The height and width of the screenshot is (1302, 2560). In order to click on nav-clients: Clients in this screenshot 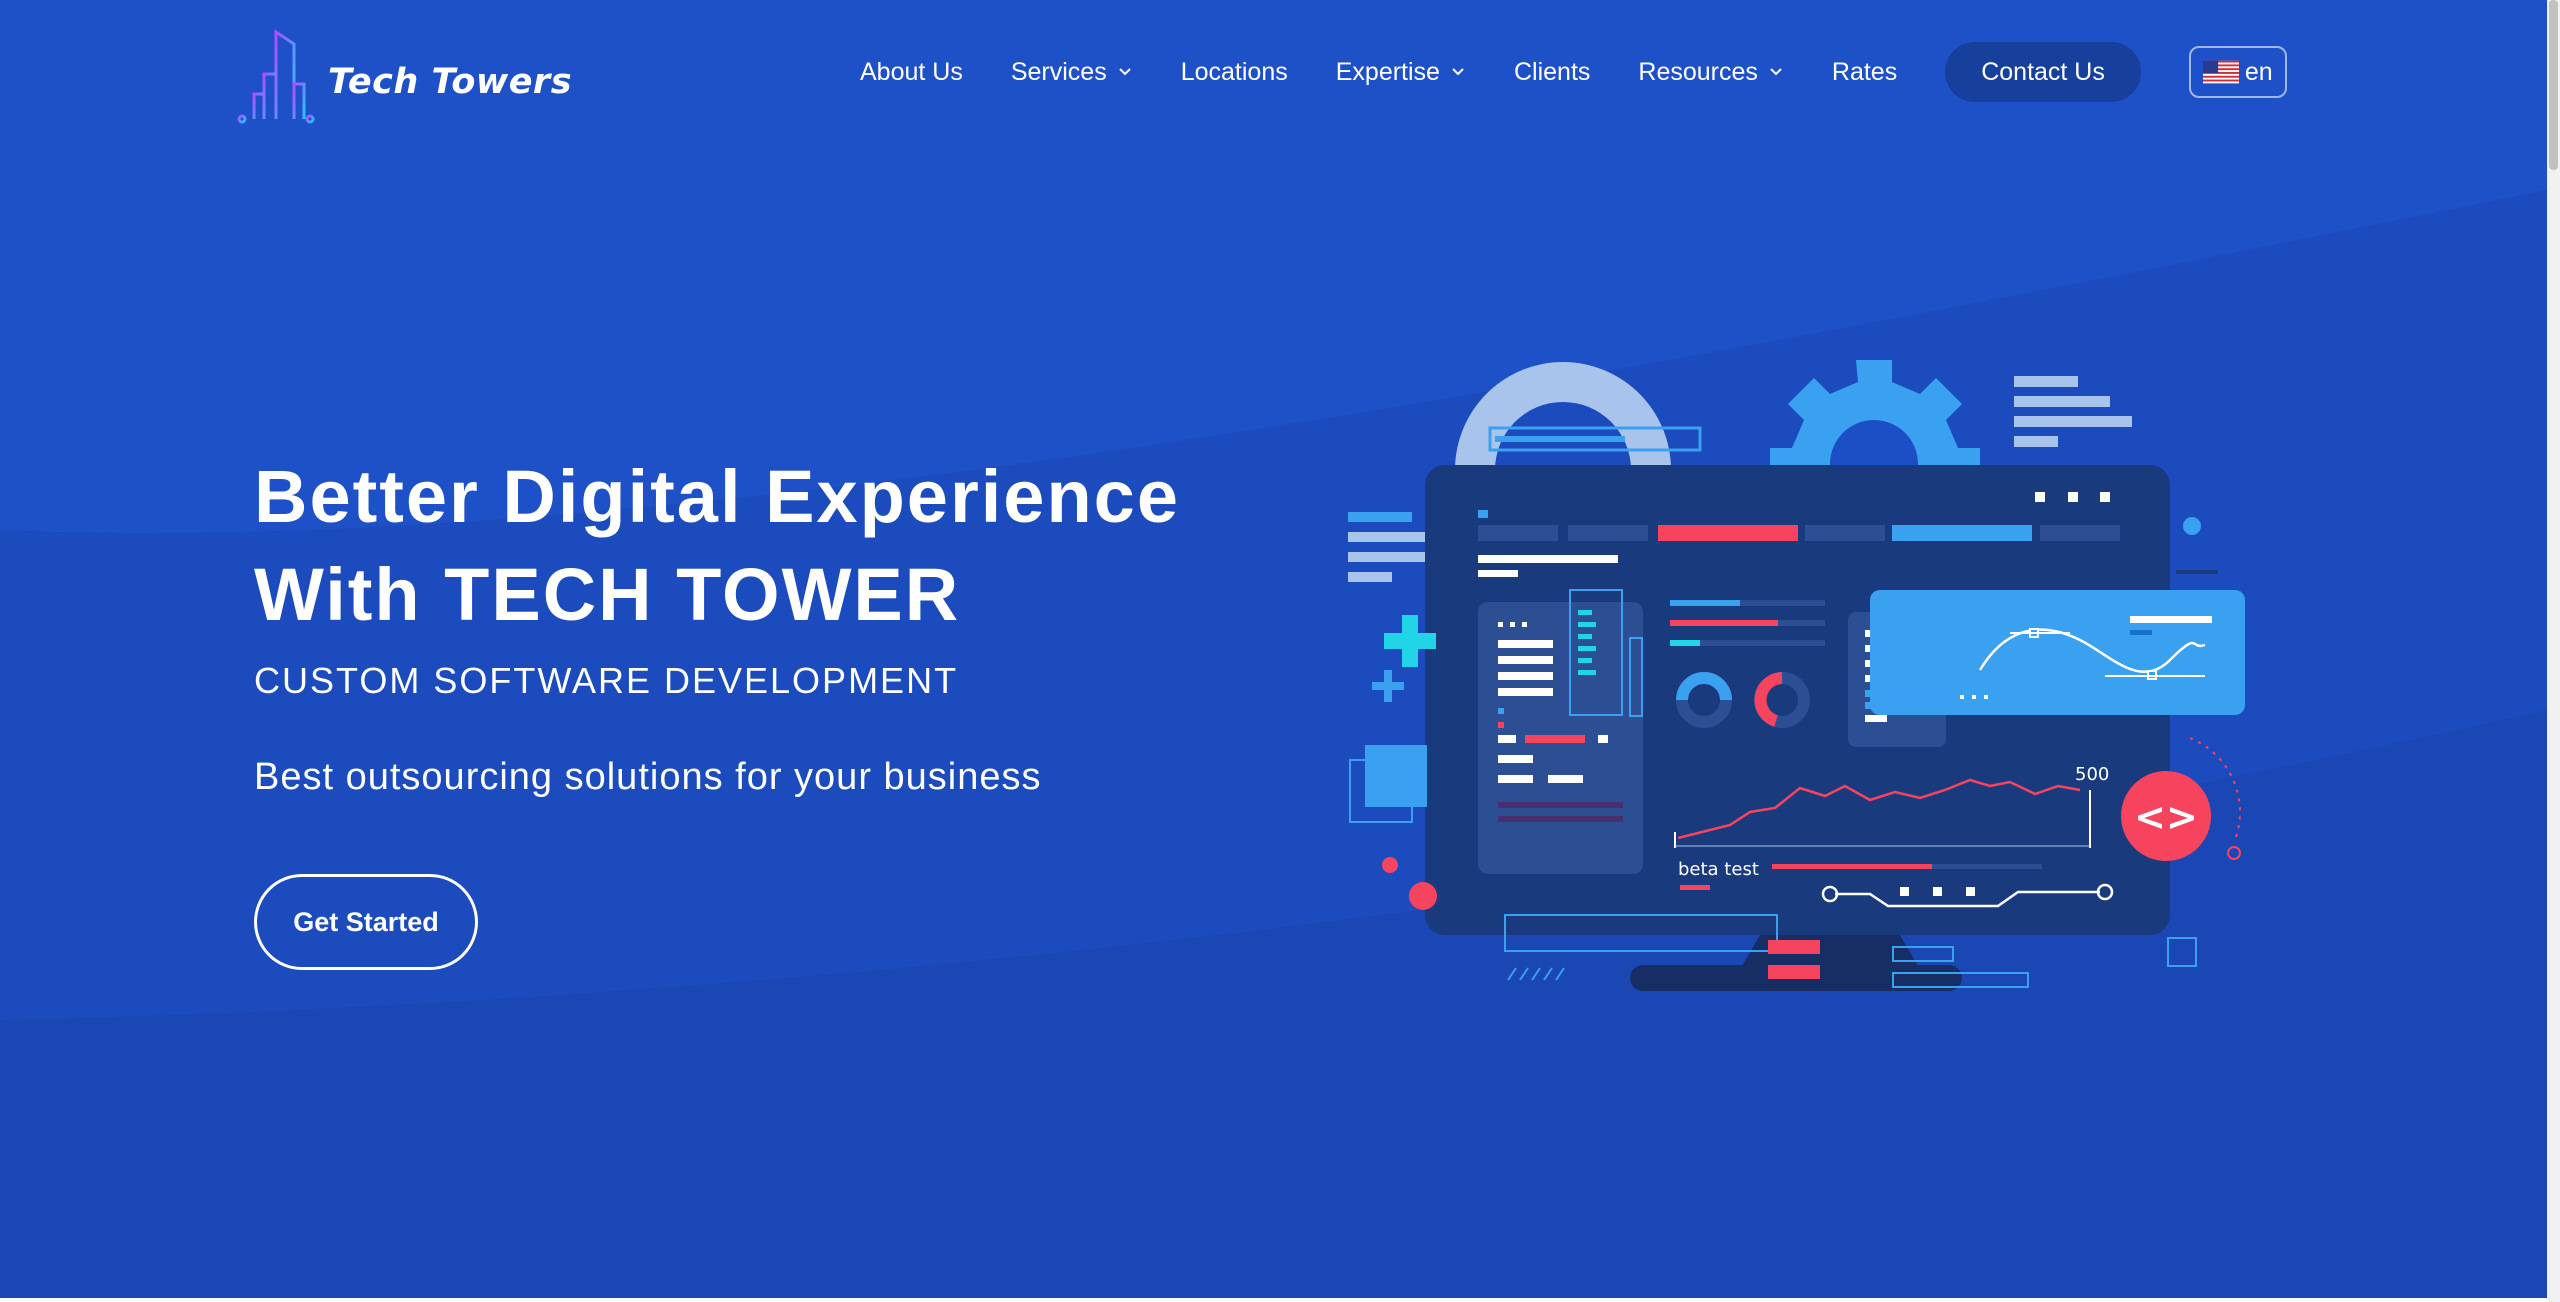, I will do `click(1552, 72)`.